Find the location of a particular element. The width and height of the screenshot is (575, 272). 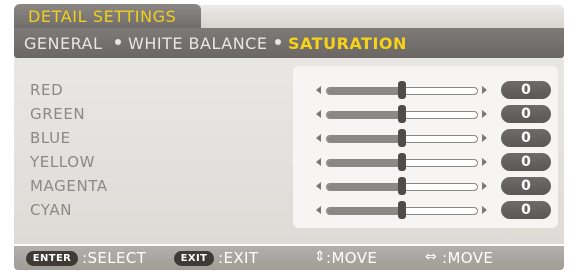

setting-label: RED is located at coordinates (47, 90).